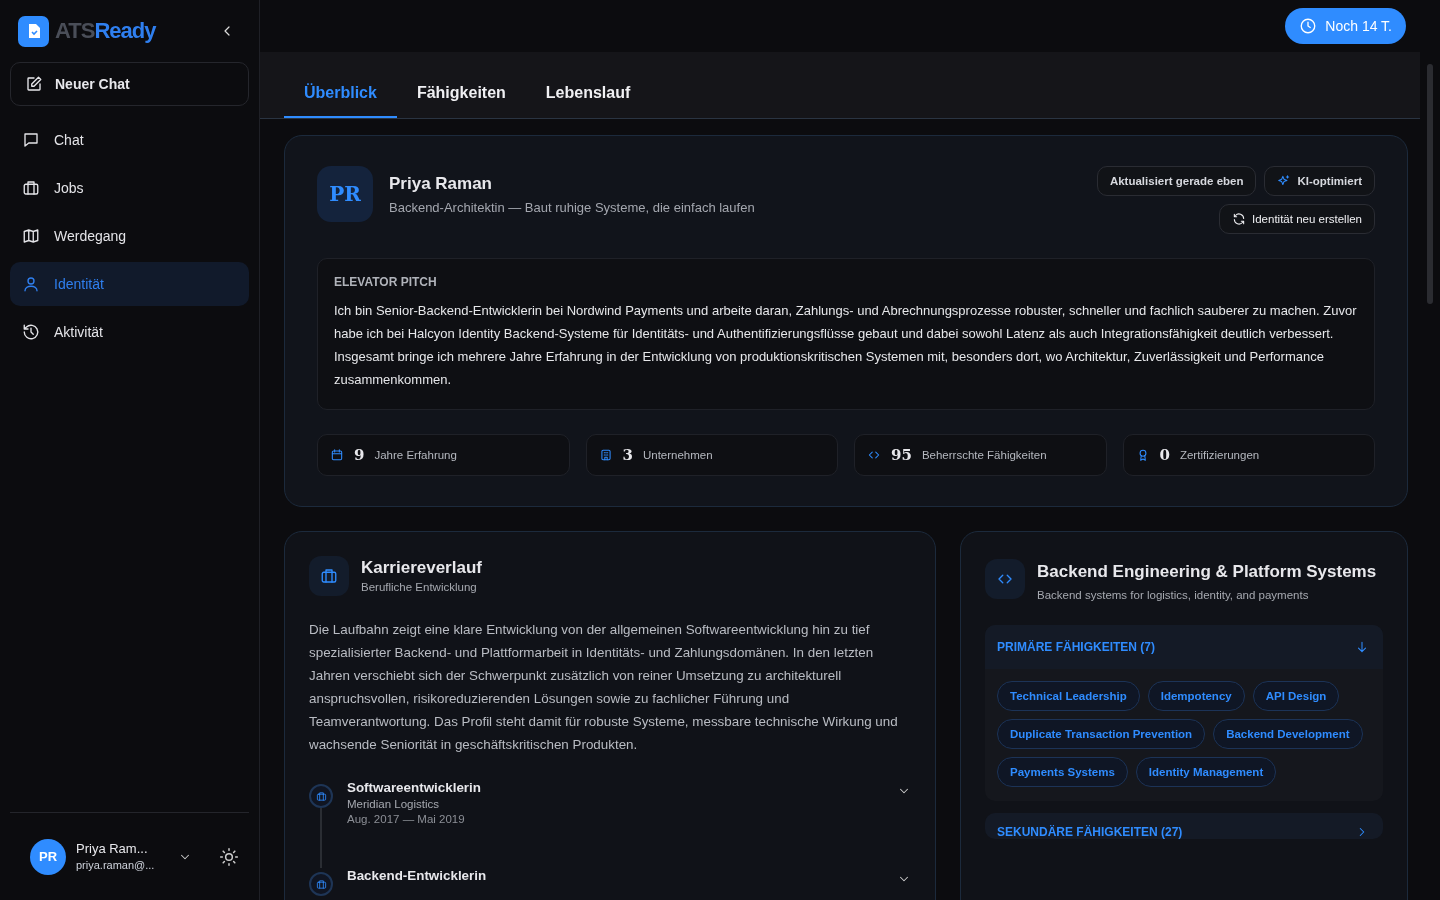 The image size is (1440, 900). What do you see at coordinates (1219, 455) in the screenshot?
I see `stat-label: Zertifizierungen` at bounding box center [1219, 455].